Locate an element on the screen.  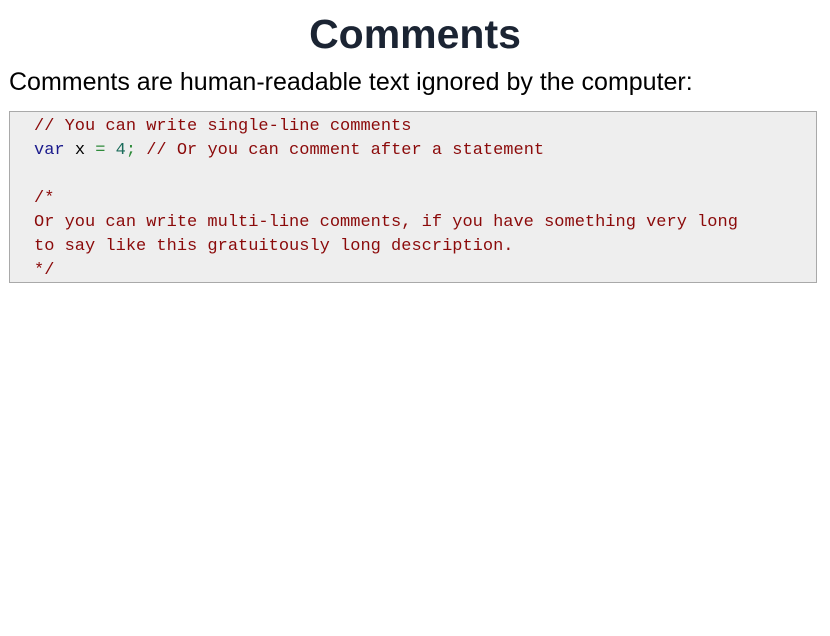
code-line-1: // You can write single-line comments is located at coordinates (425, 127).